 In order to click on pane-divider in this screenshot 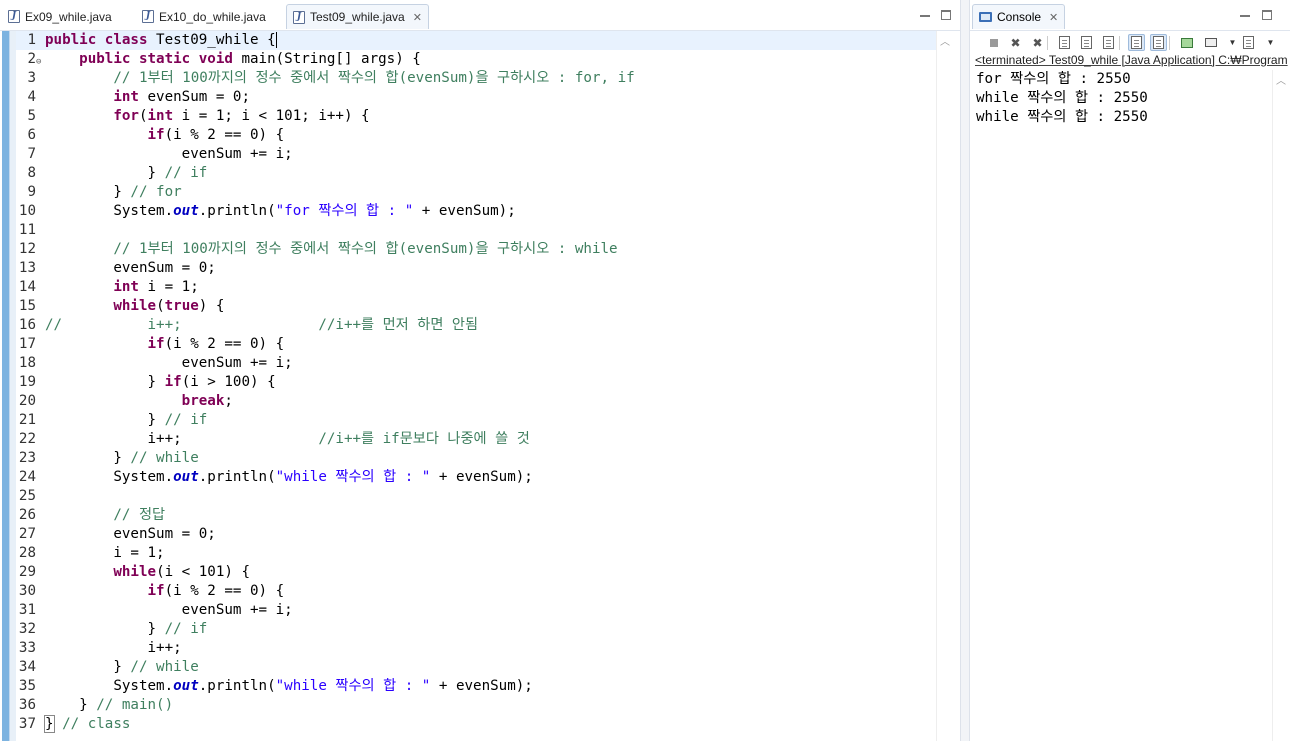, I will do `click(965, 370)`.